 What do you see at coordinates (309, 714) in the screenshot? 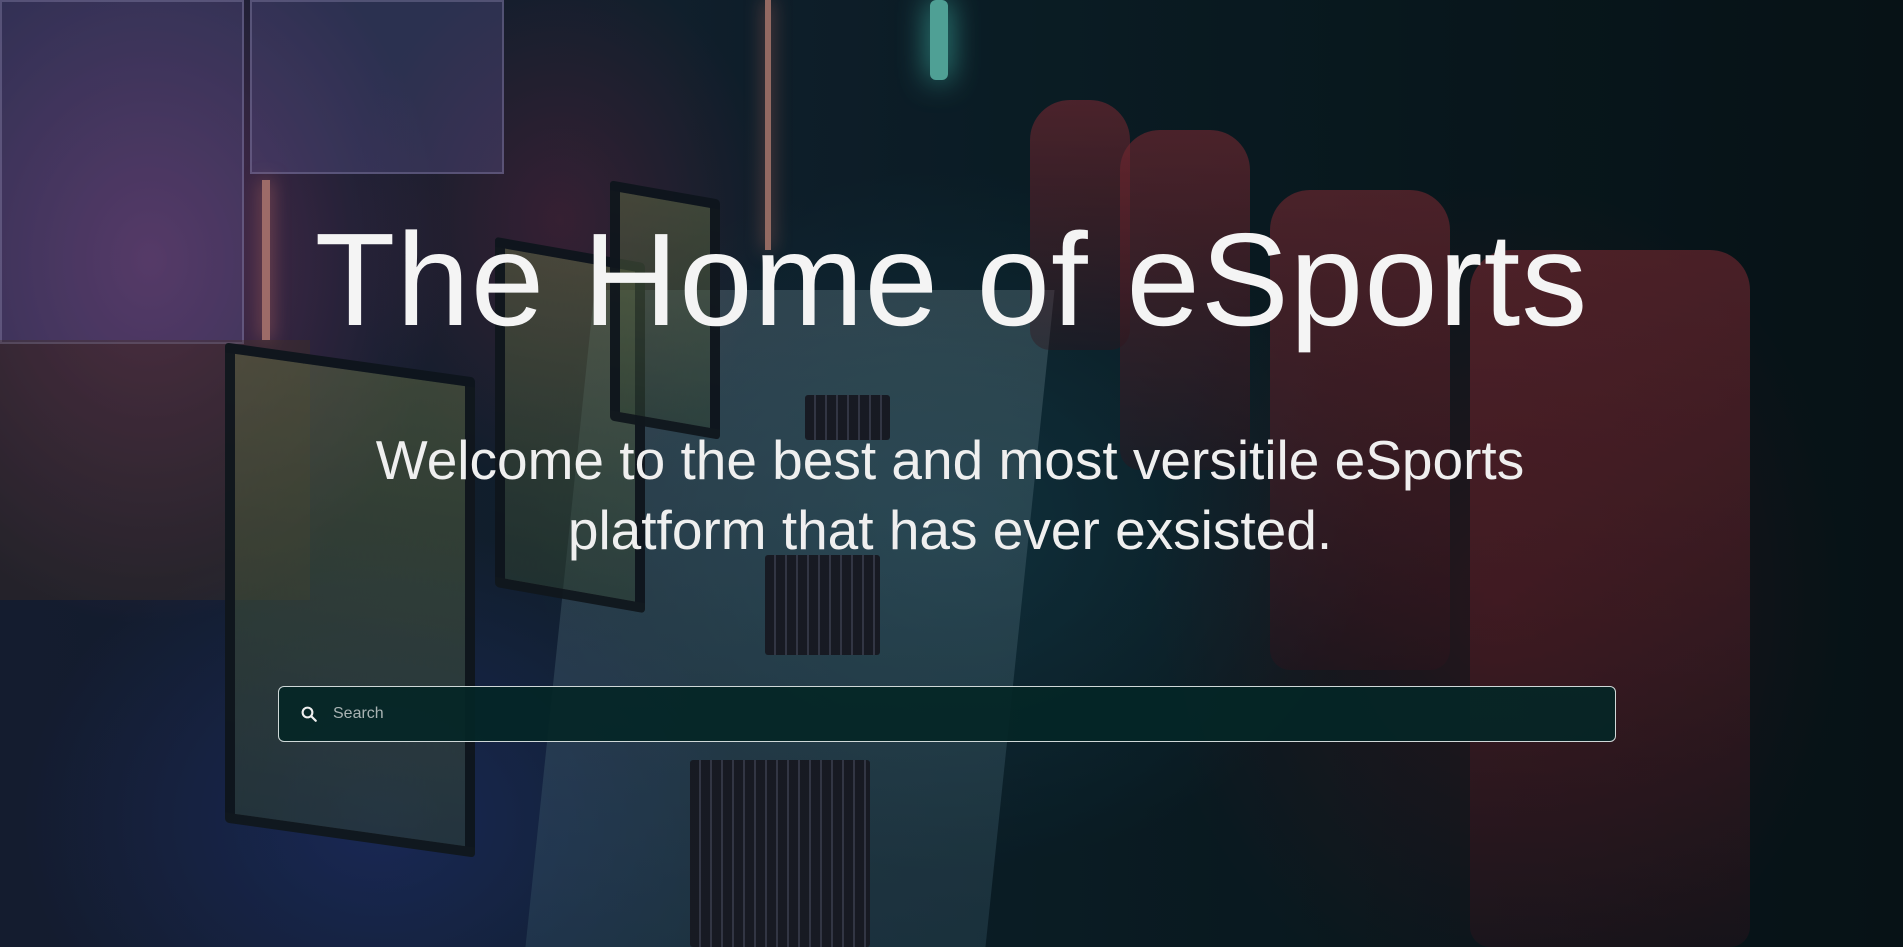
I see `search-icon` at bounding box center [309, 714].